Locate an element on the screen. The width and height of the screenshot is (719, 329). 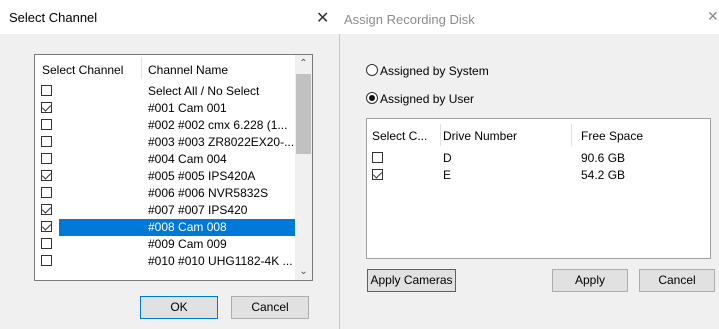
disk-row: E 54.2 GB is located at coordinates (538, 175).